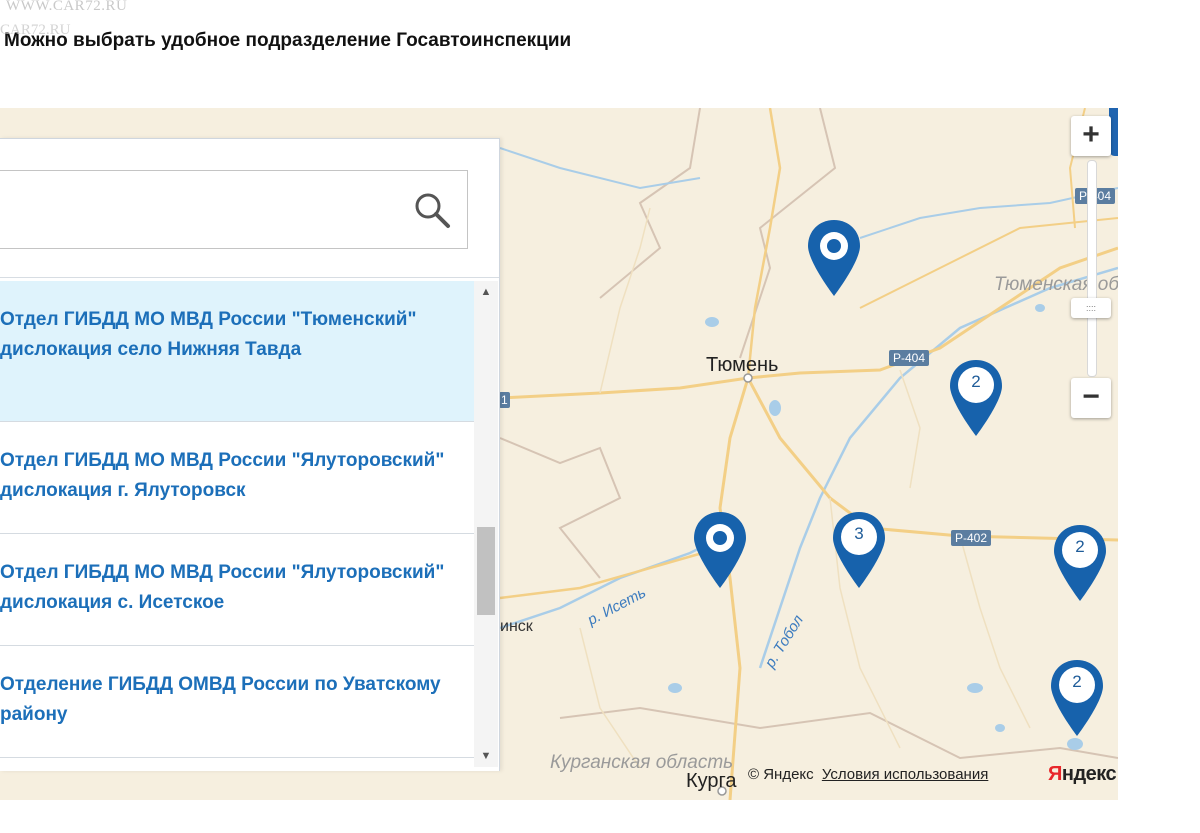 Image resolution: width=1200 pixels, height=833 pixels. What do you see at coordinates (1055, 774) in the screenshot?
I see `yandex-logo-initial: Я` at bounding box center [1055, 774].